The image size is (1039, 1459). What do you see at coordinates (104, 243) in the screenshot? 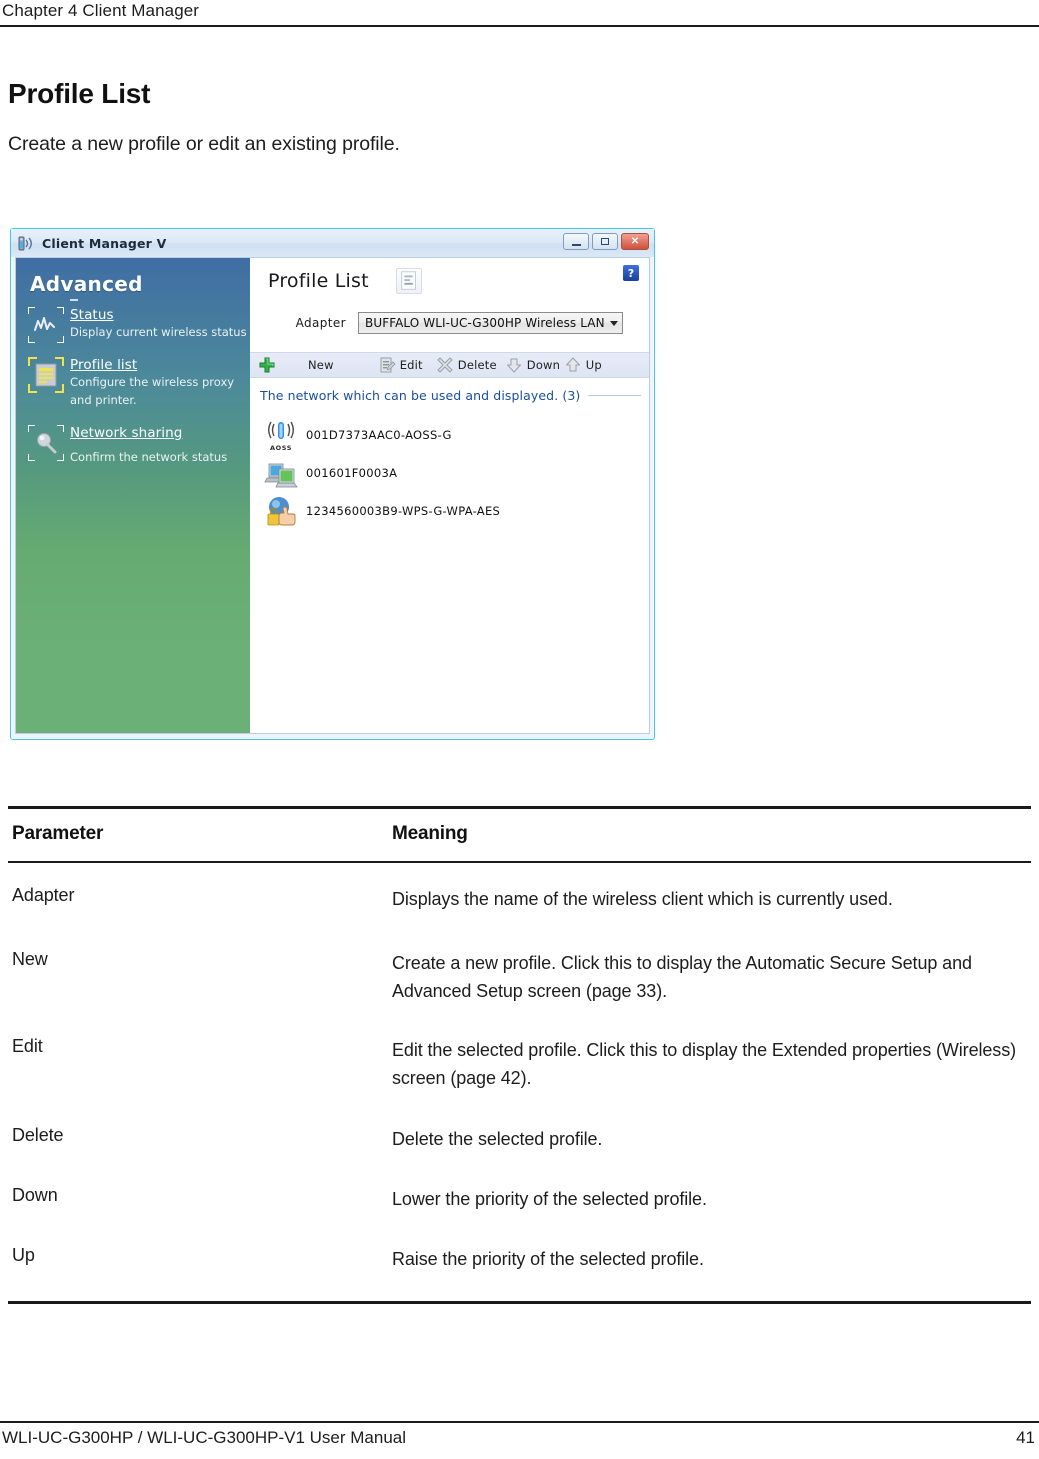
I see `window-title: Client Manager V` at bounding box center [104, 243].